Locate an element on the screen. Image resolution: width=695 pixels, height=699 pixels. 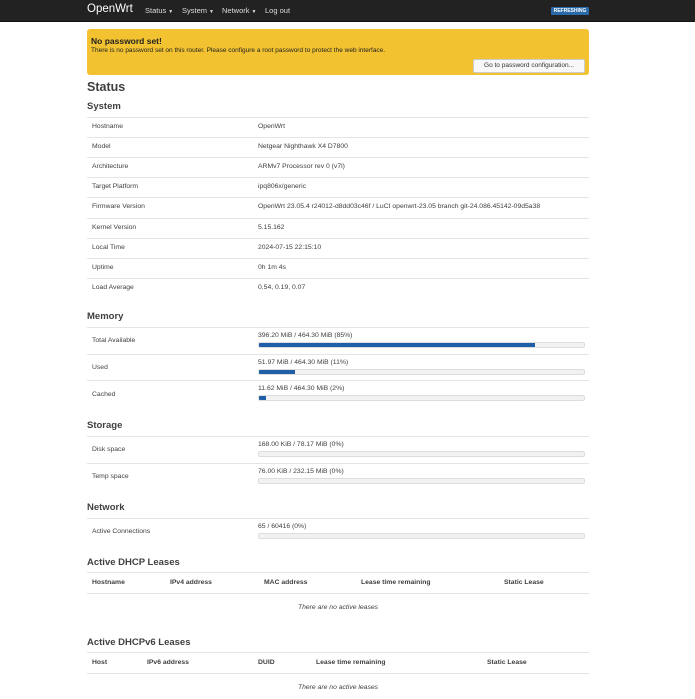
column-header: Host is located at coordinates (100, 662).